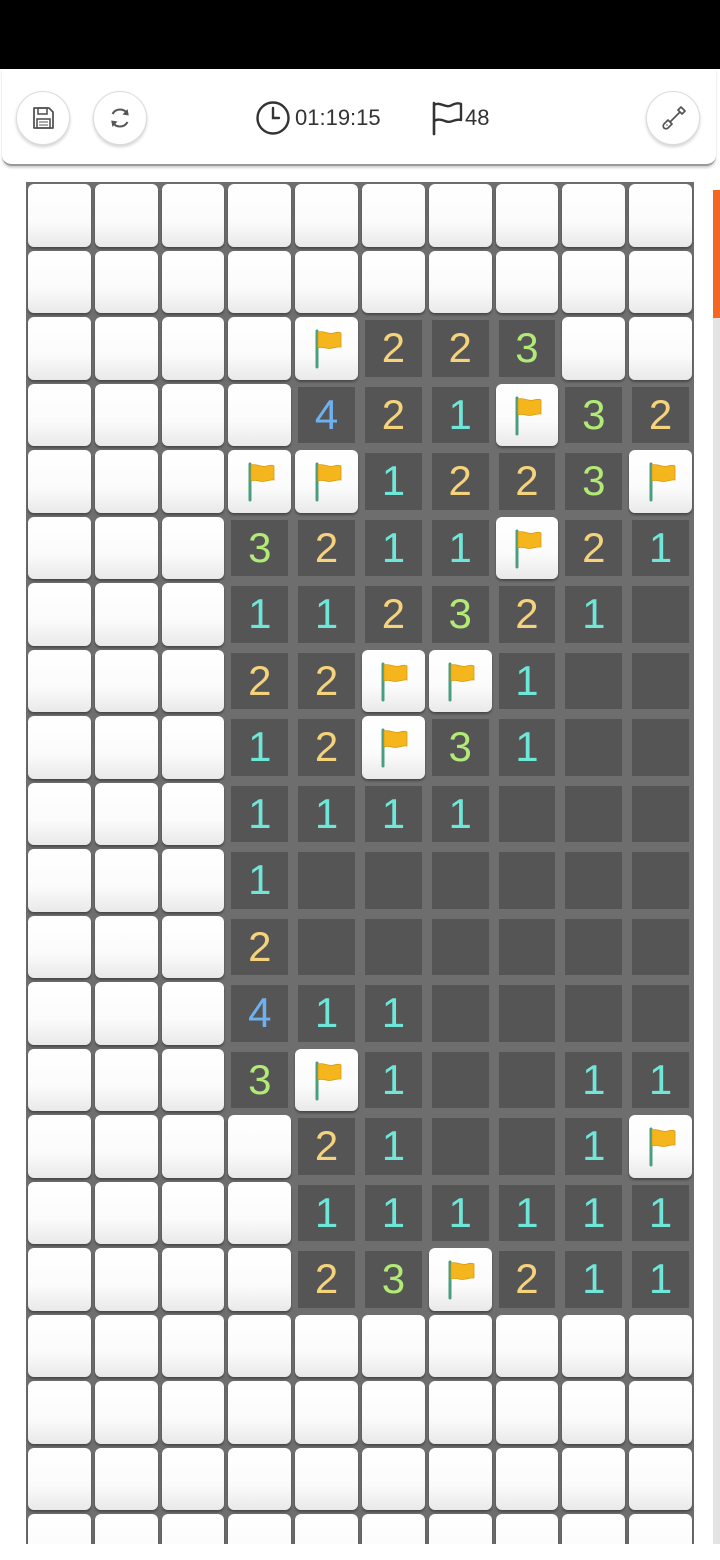 The width and height of the screenshot is (720, 1560). Describe the element at coordinates (120, 118) in the screenshot. I see `restart-button` at that location.